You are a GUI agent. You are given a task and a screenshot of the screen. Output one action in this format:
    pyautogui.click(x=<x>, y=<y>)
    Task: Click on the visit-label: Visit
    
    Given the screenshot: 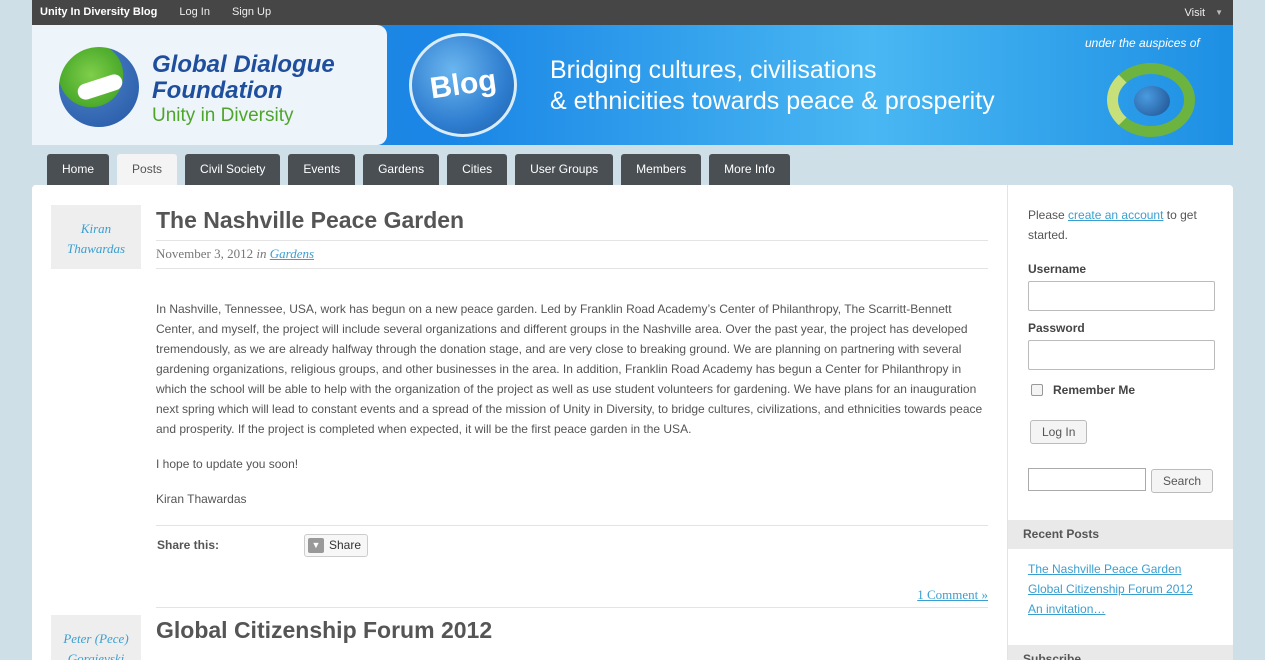 What is the action you would take?
    pyautogui.click(x=1195, y=12)
    